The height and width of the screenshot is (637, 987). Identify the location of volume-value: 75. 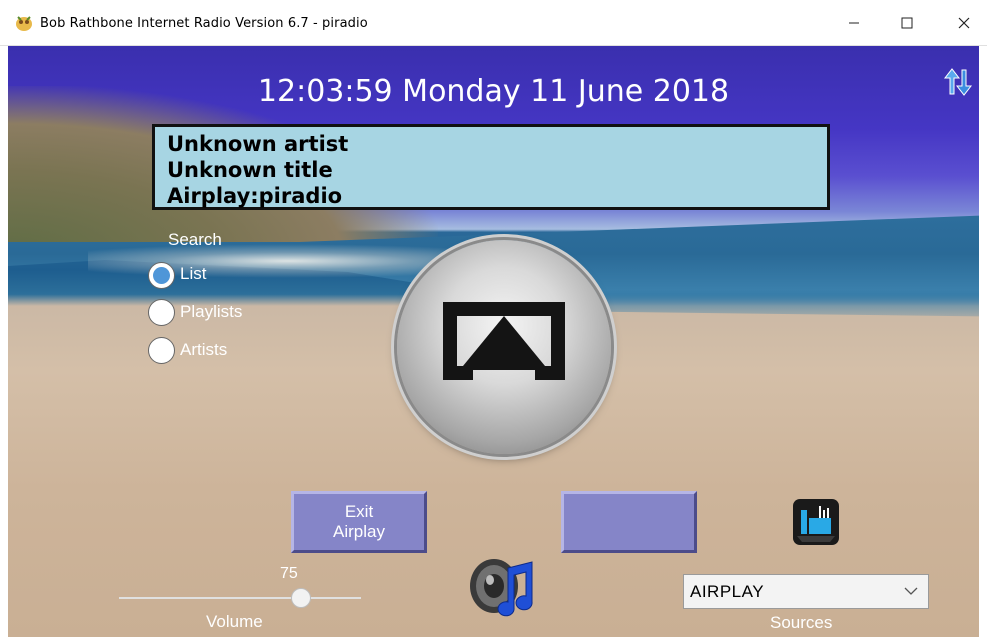
(289, 573).